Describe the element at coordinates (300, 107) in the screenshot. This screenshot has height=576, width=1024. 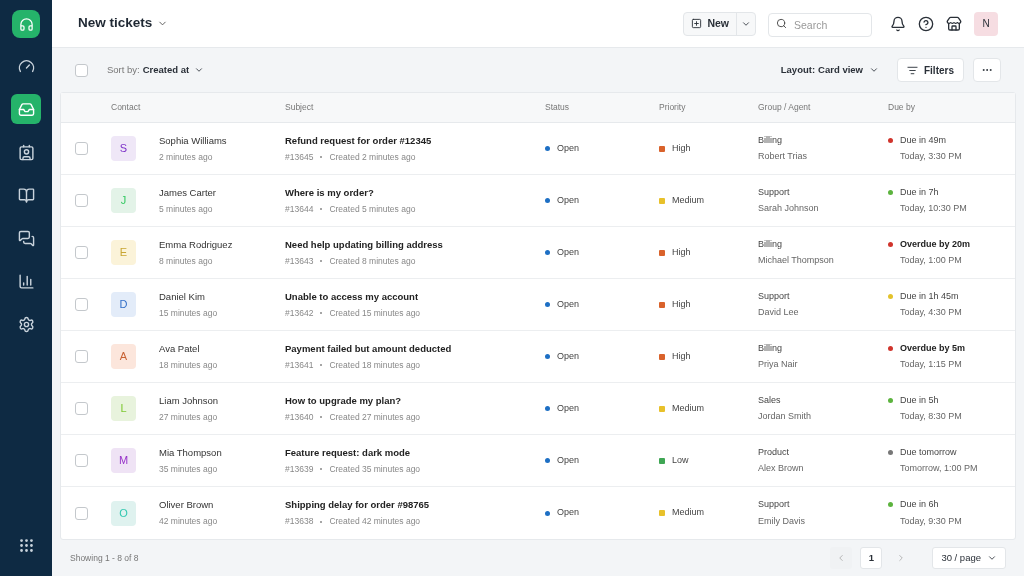
I see `column-header: Subject` at that location.